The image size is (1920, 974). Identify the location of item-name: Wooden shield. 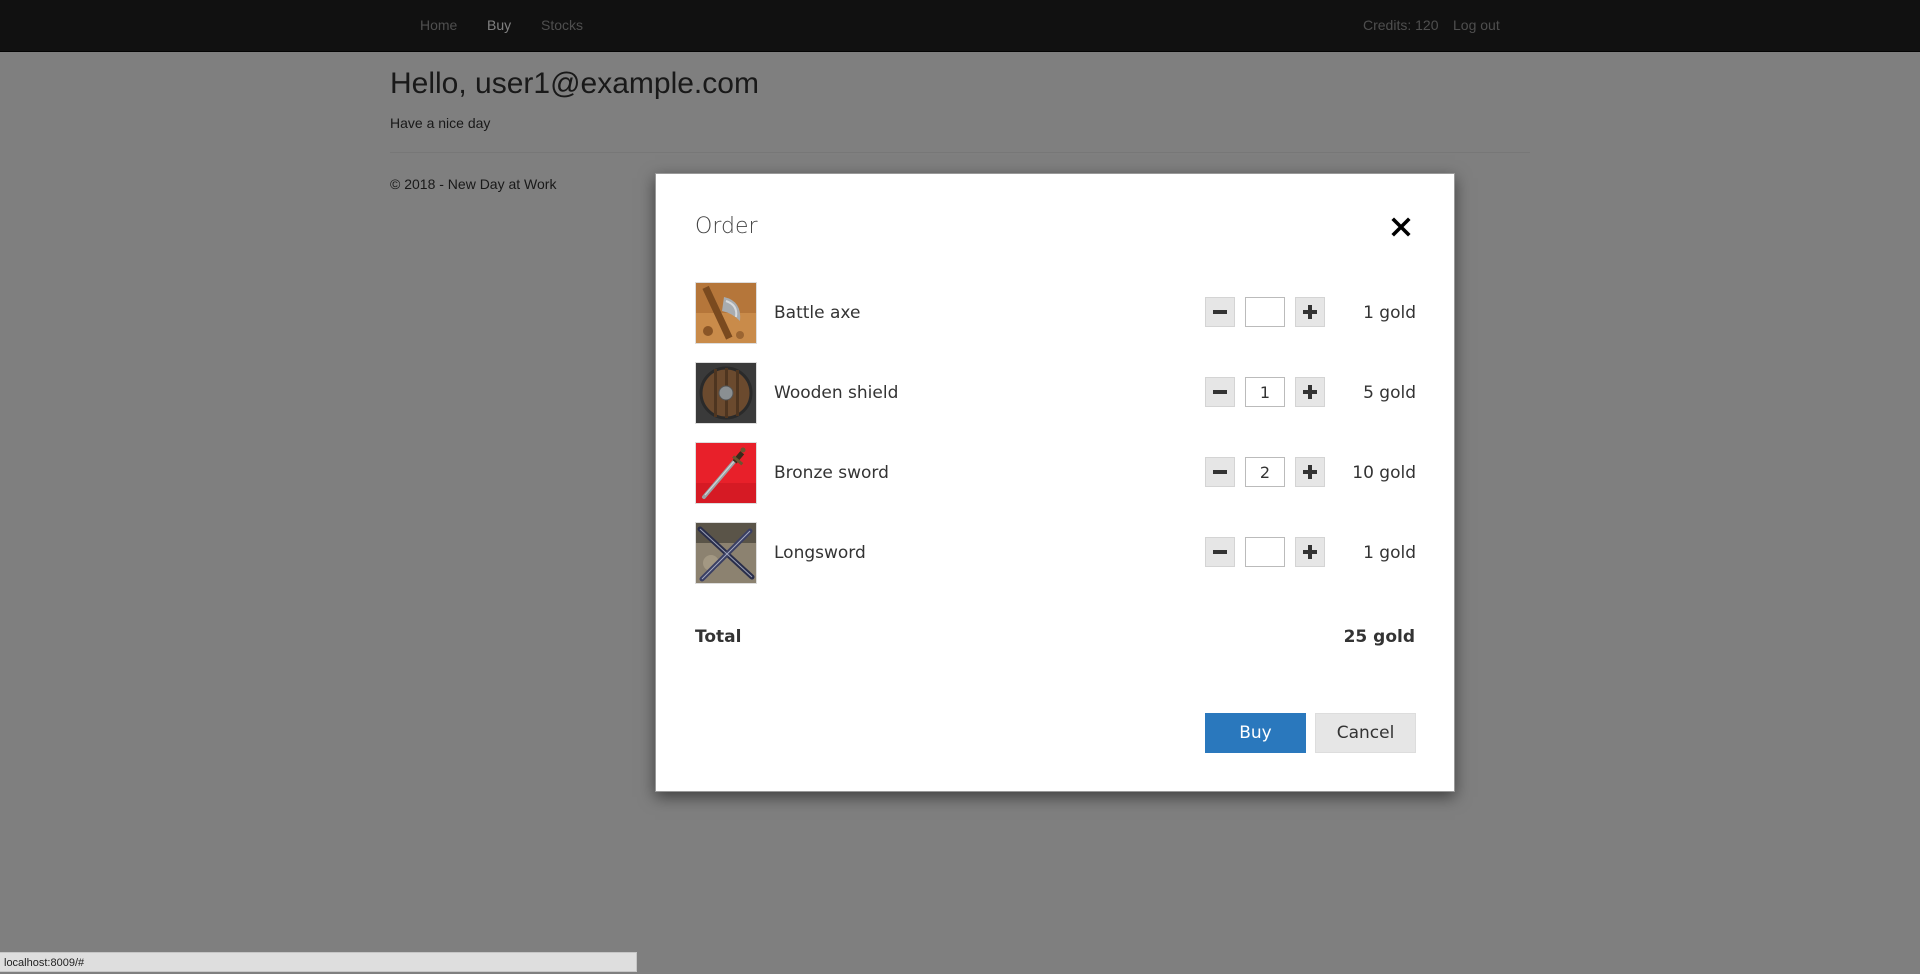
(836, 393).